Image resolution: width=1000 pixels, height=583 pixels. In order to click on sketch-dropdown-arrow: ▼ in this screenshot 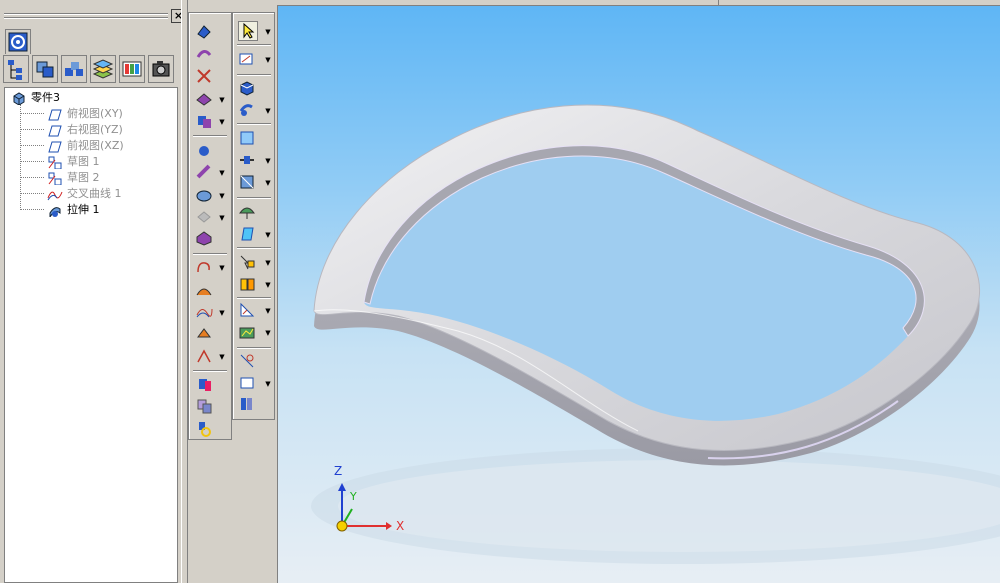, I will do `click(268, 60)`.